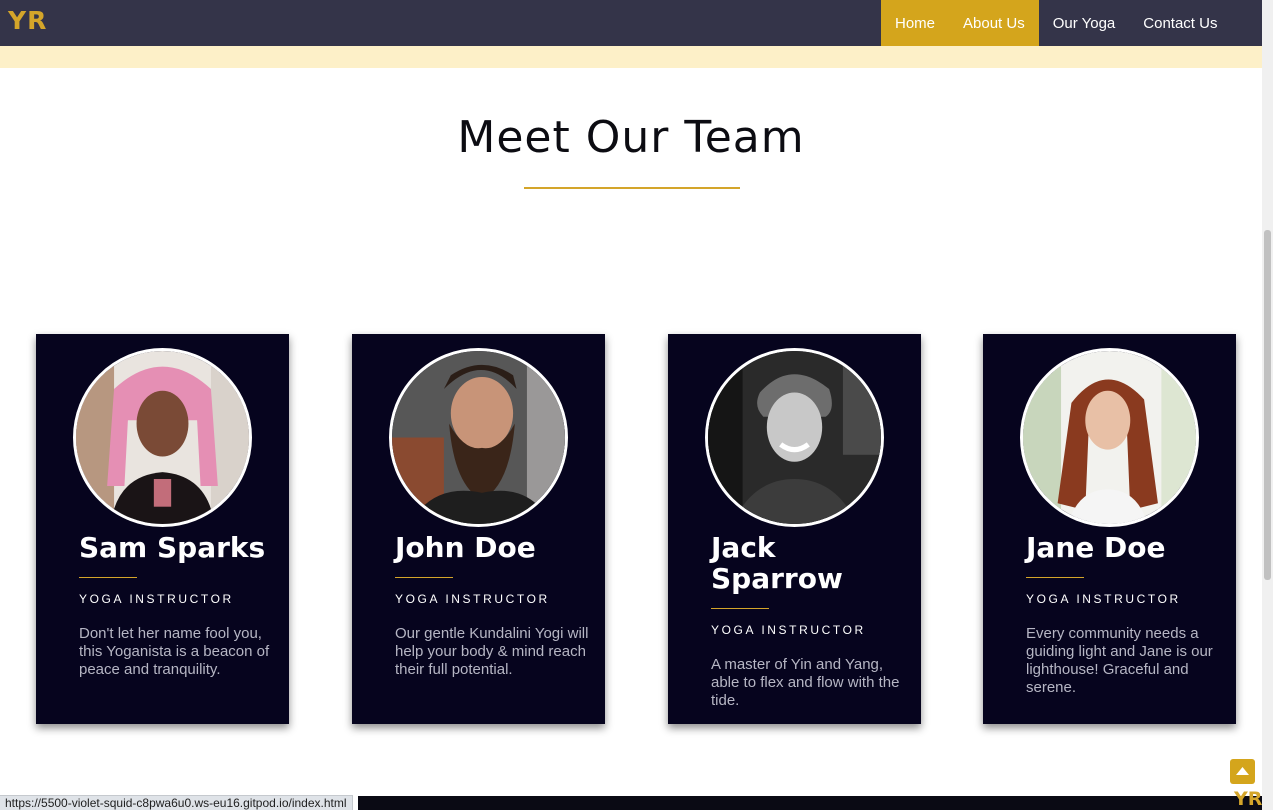 This screenshot has height=810, width=1273. I want to click on scroll-to-top-button, so click(1242, 771).